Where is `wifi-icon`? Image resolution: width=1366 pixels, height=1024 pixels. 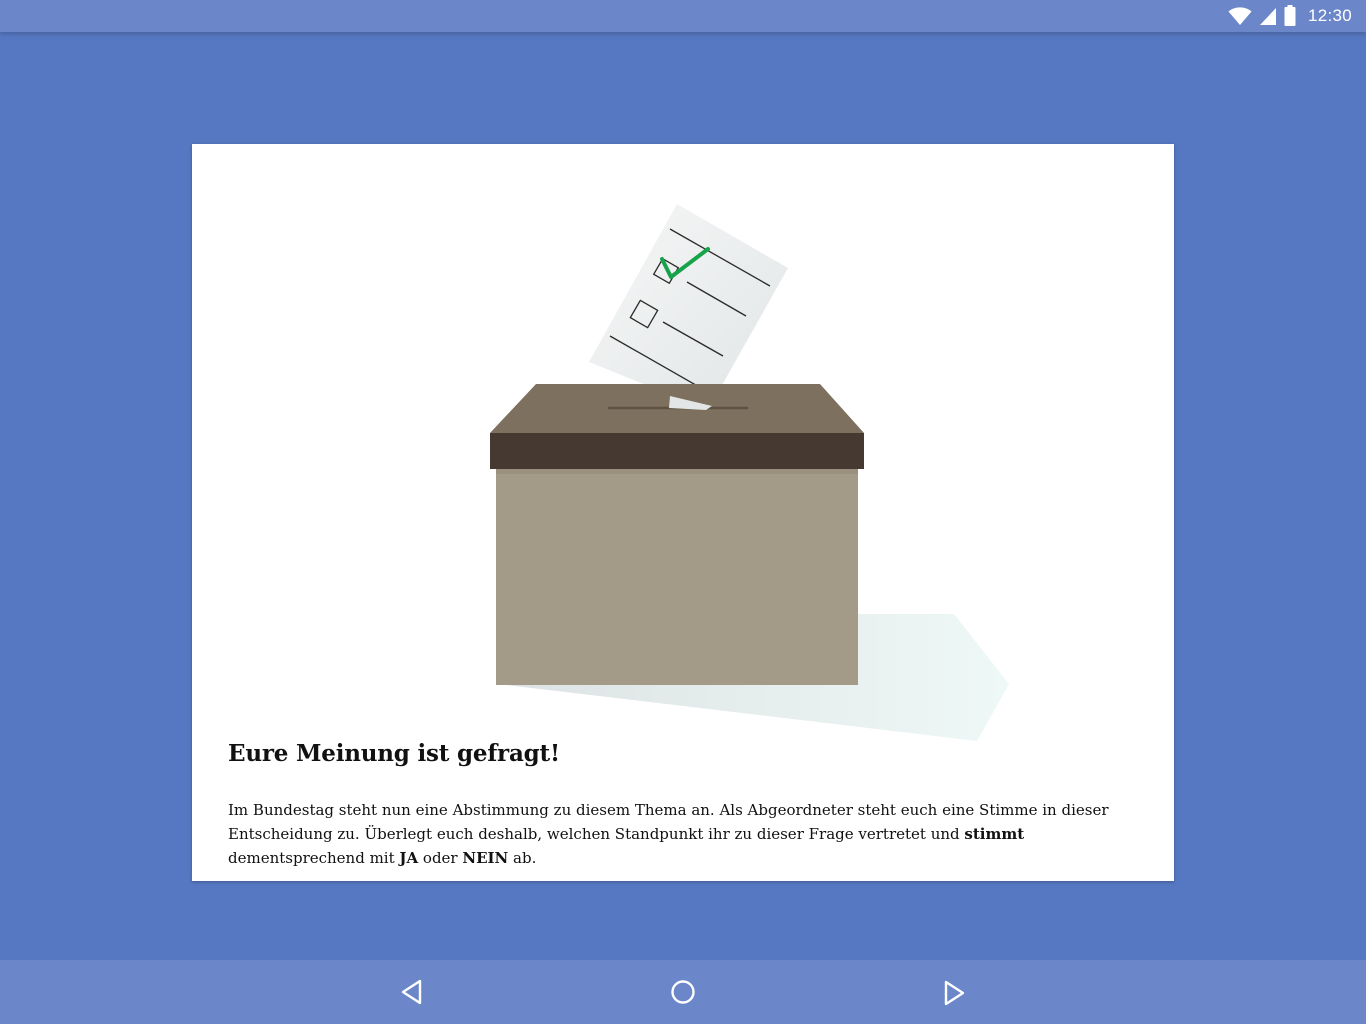
wifi-icon is located at coordinates (1240, 16).